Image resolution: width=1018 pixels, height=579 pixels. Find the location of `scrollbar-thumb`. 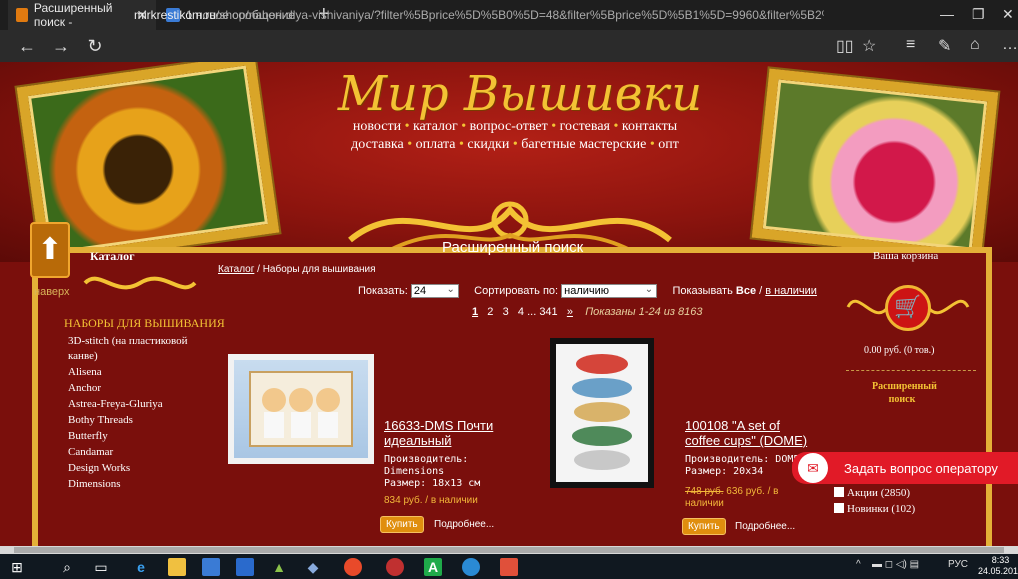

scrollbar-thumb is located at coordinates (509, 550).